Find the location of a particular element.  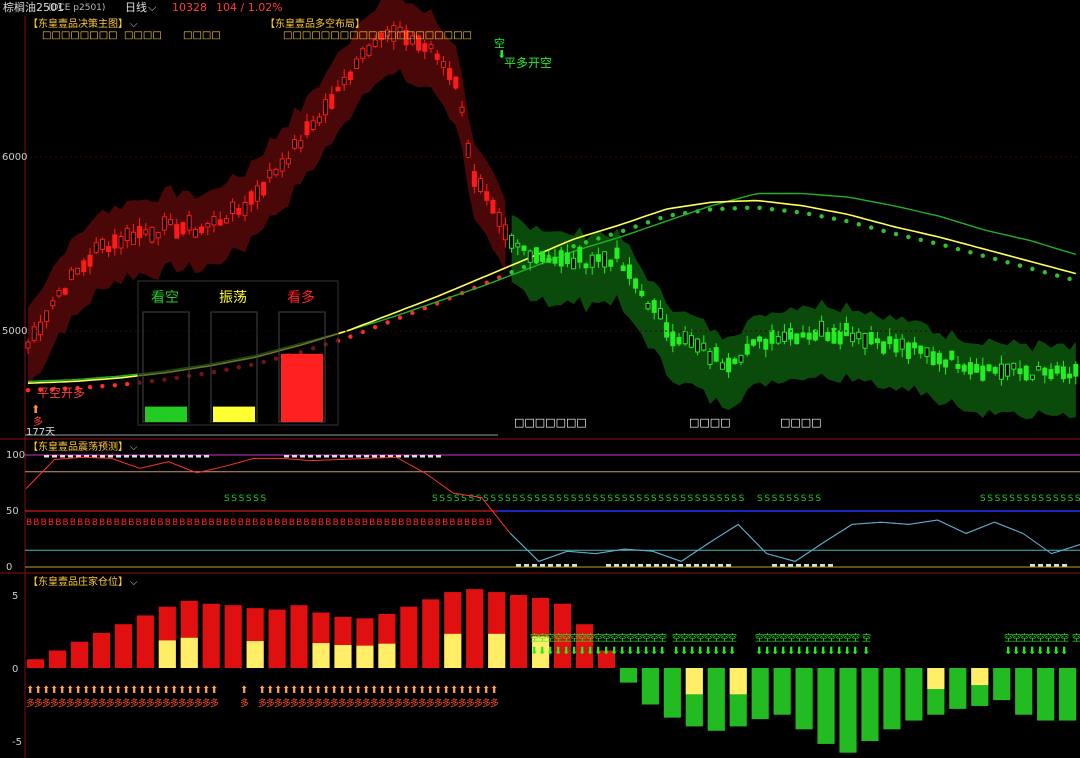

long-marker: 多 is located at coordinates (214, 703).